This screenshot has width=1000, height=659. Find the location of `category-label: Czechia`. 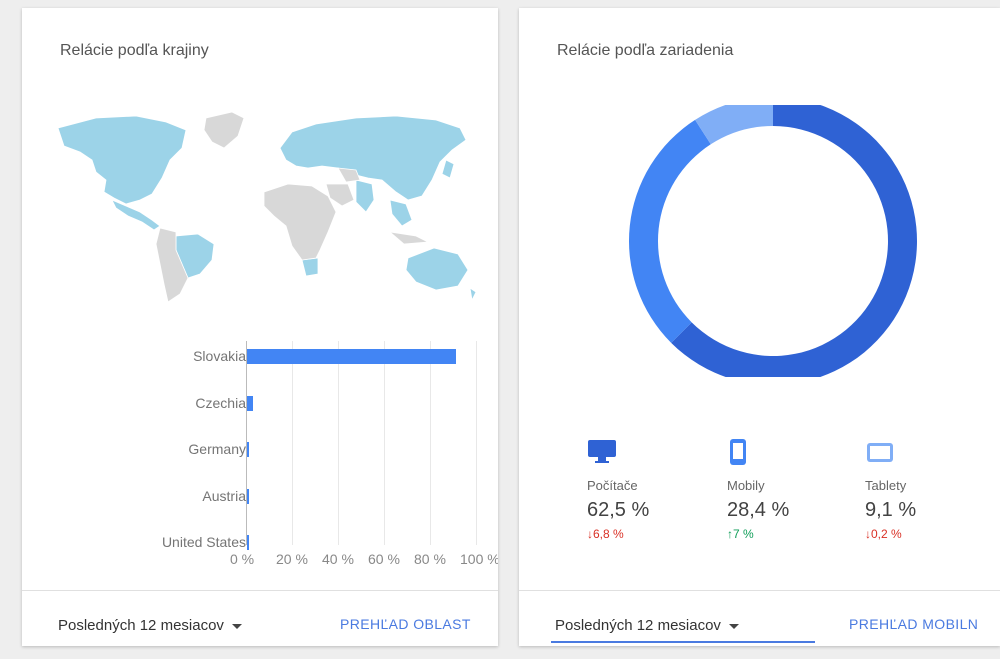

category-label: Czechia is located at coordinates (220, 402).